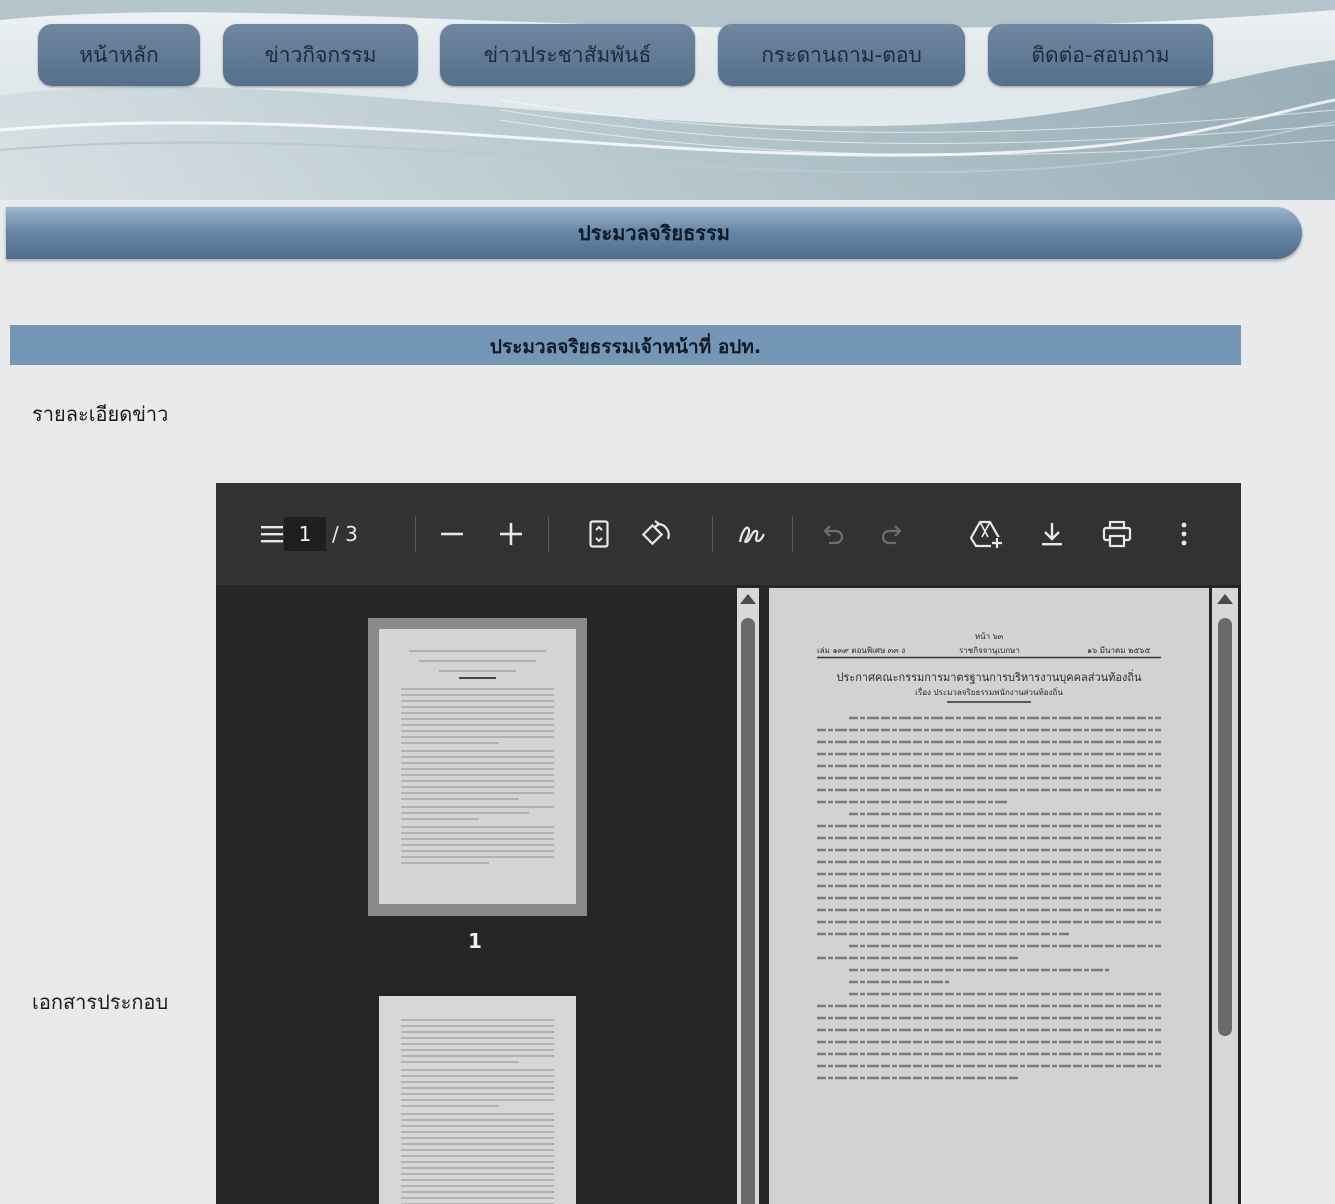 The image size is (1335, 1204). I want to click on redo-icon, so click(892, 534).